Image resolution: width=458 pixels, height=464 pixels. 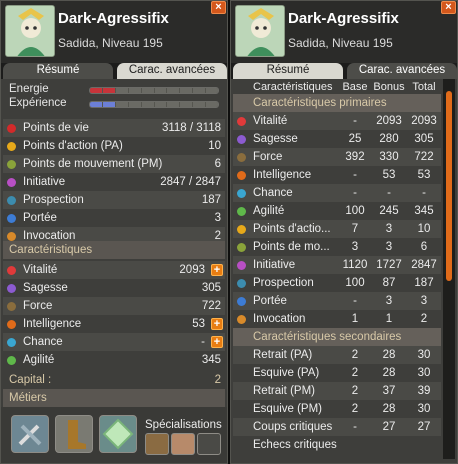 I want to click on agility-icon, so click(x=11, y=360).